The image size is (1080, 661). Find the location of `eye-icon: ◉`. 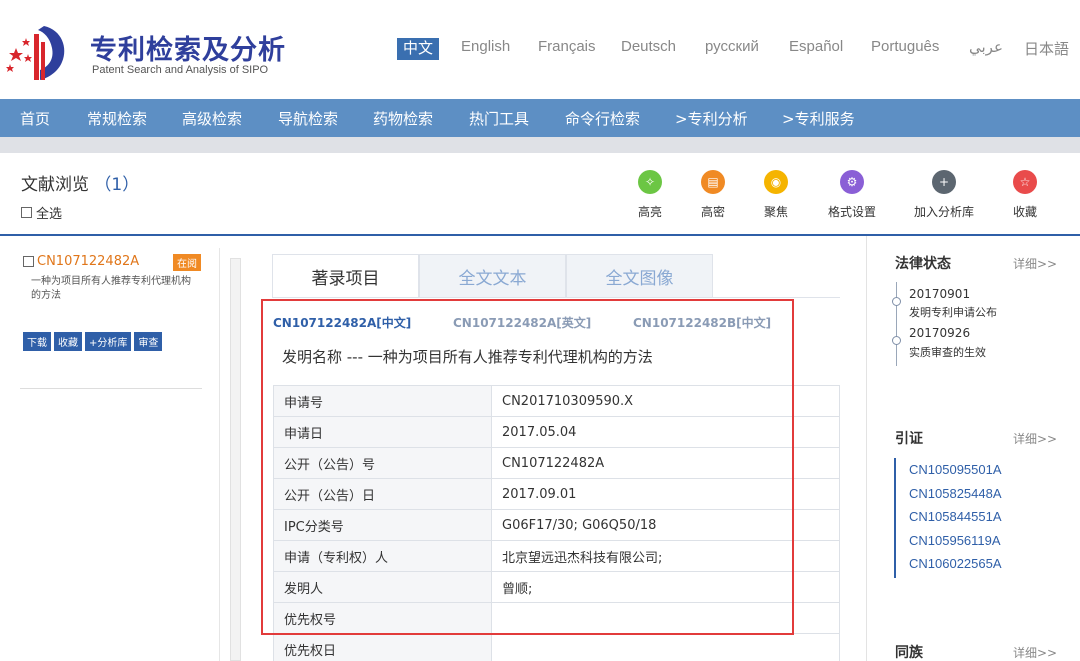

eye-icon: ◉ is located at coordinates (776, 182).